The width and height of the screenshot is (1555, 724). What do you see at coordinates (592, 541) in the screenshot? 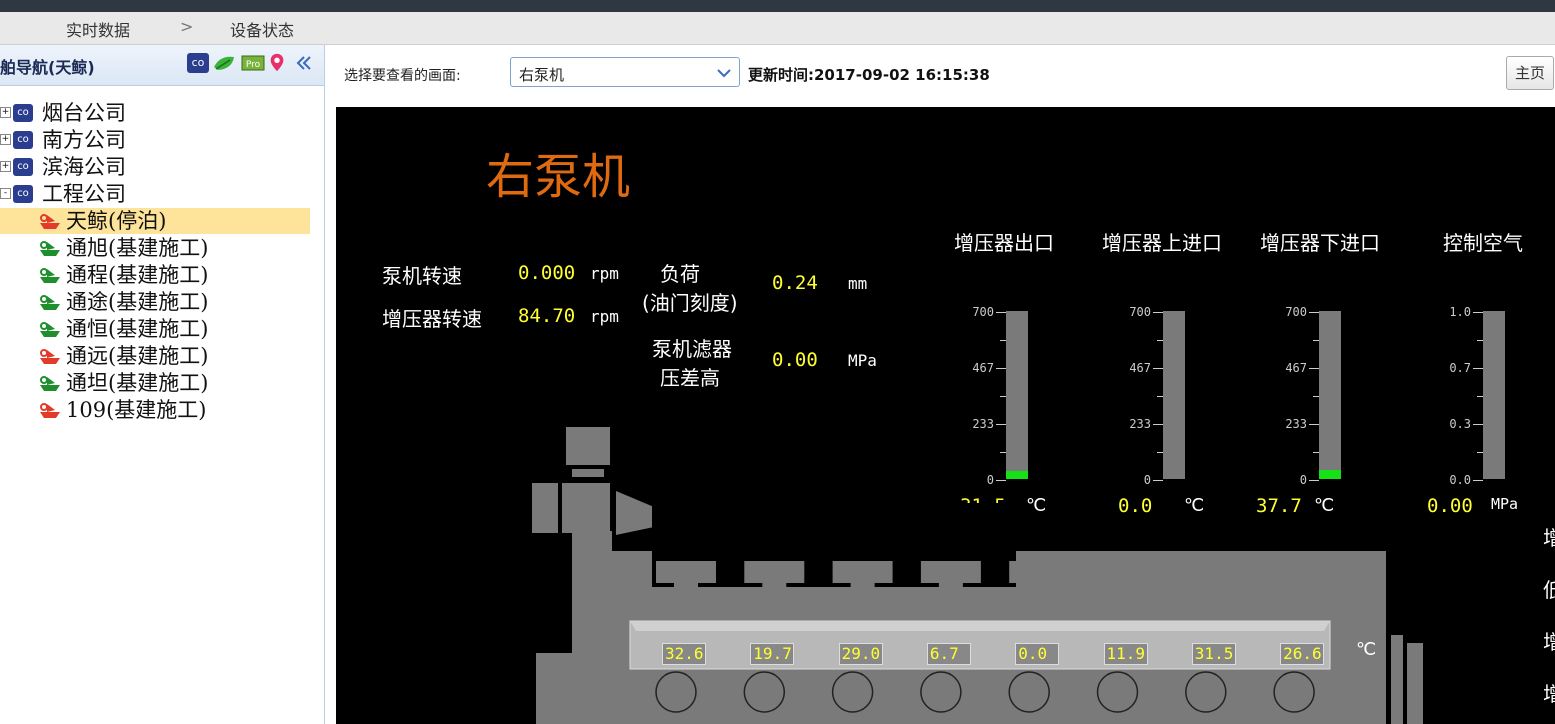
I see `engine-turbo-base` at bounding box center [592, 541].